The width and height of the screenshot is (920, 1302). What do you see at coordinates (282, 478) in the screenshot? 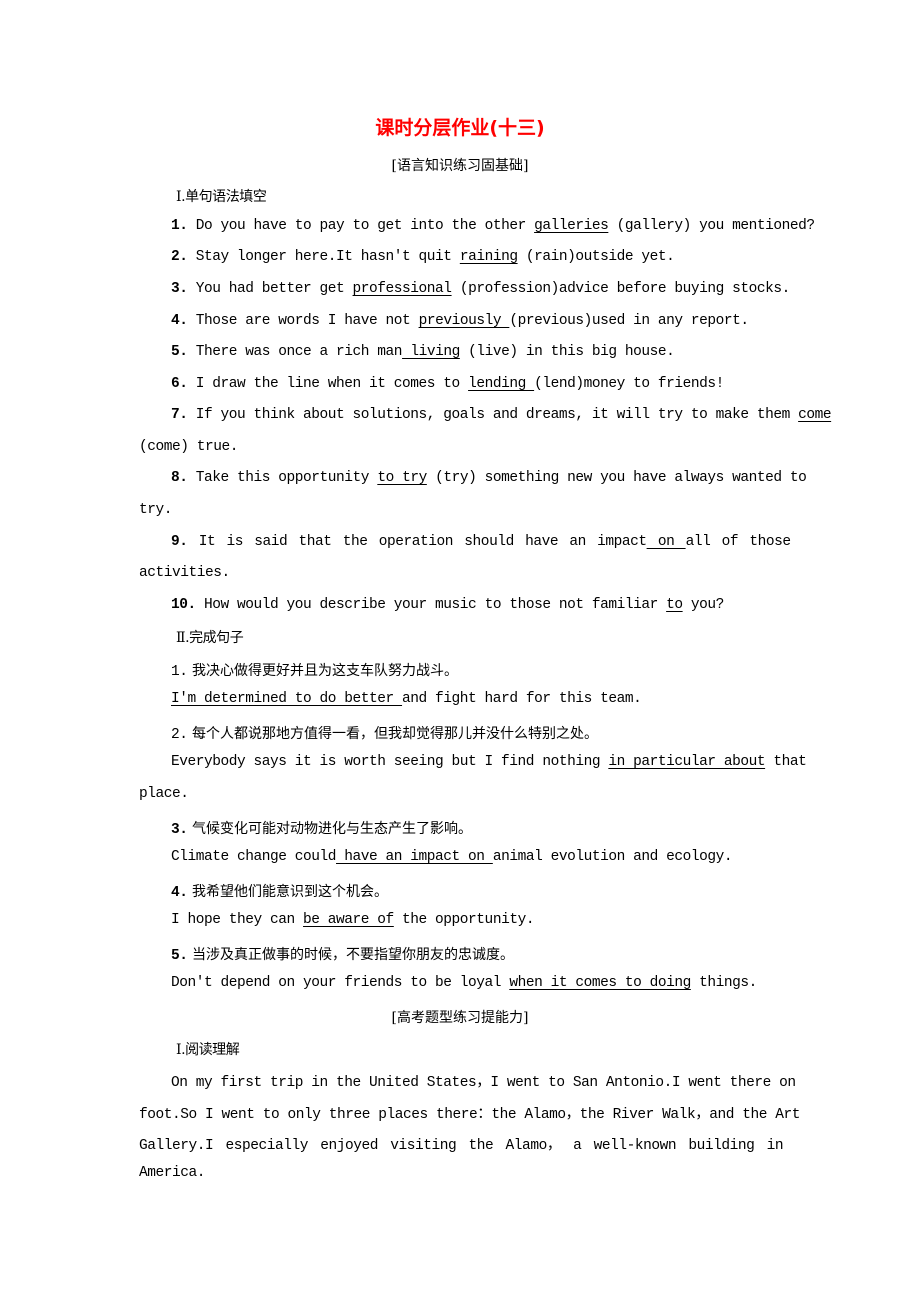
I see `item-text: Take this opportunity` at bounding box center [282, 478].